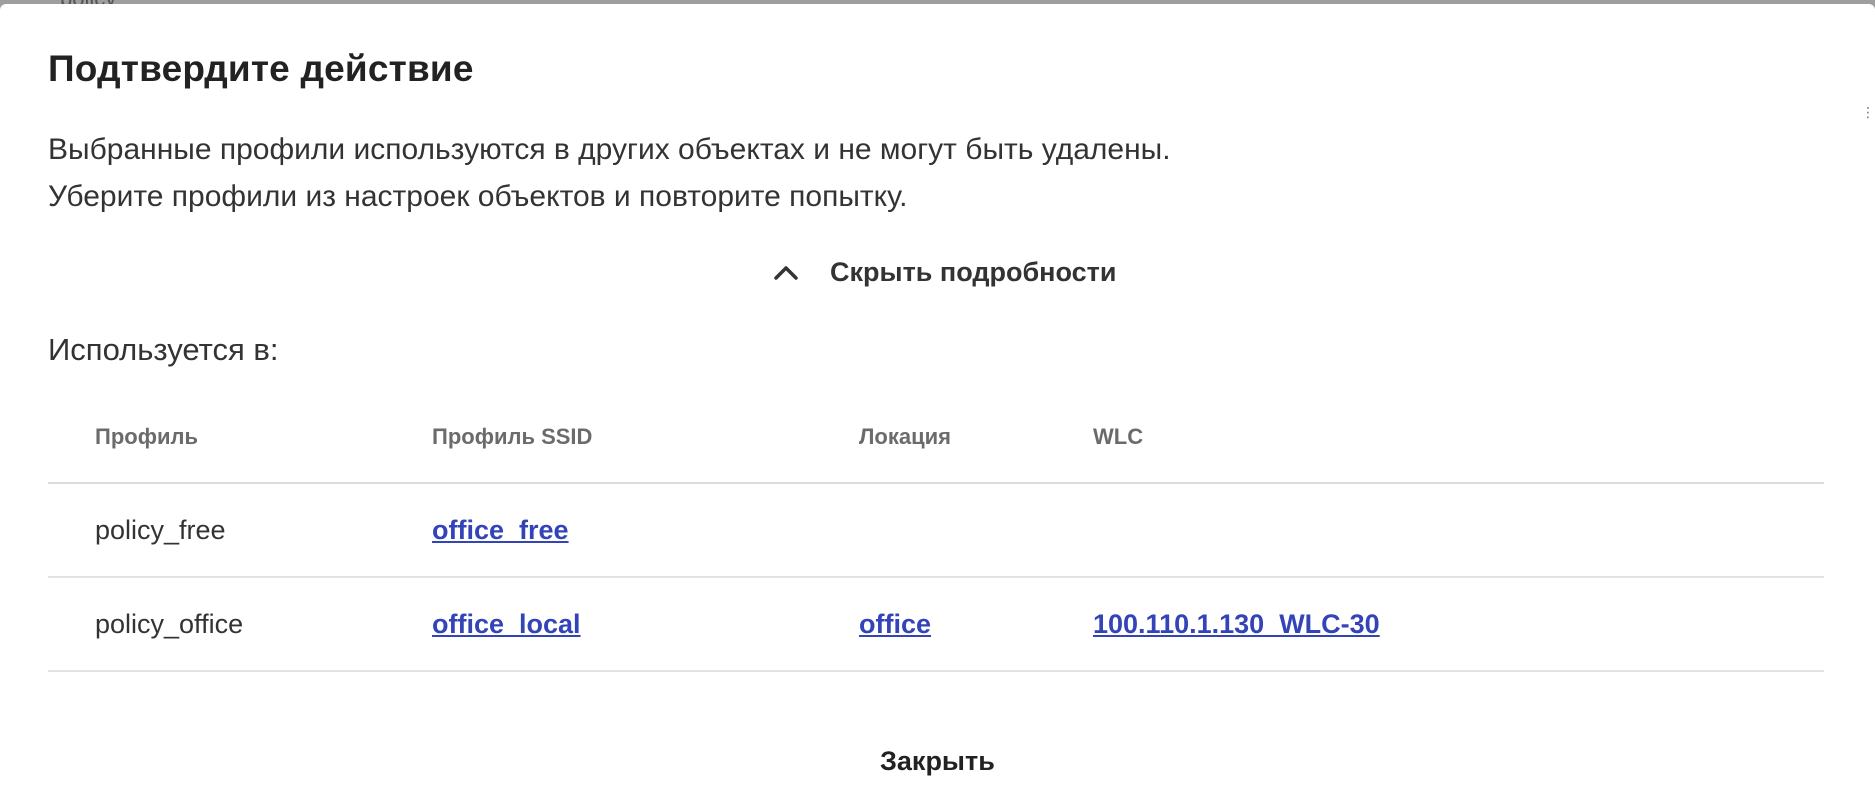  Describe the element at coordinates (976, 438) in the screenshot. I see `header-location: Локация` at that location.